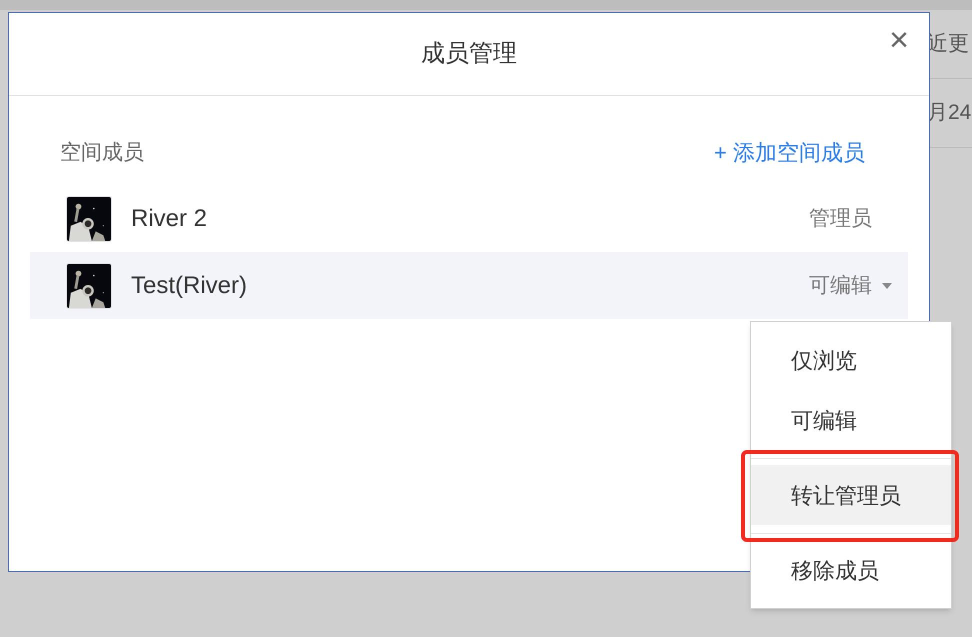 The width and height of the screenshot is (972, 637). Describe the element at coordinates (850, 286) in the screenshot. I see `role-dropdown: 可编辑` at that location.